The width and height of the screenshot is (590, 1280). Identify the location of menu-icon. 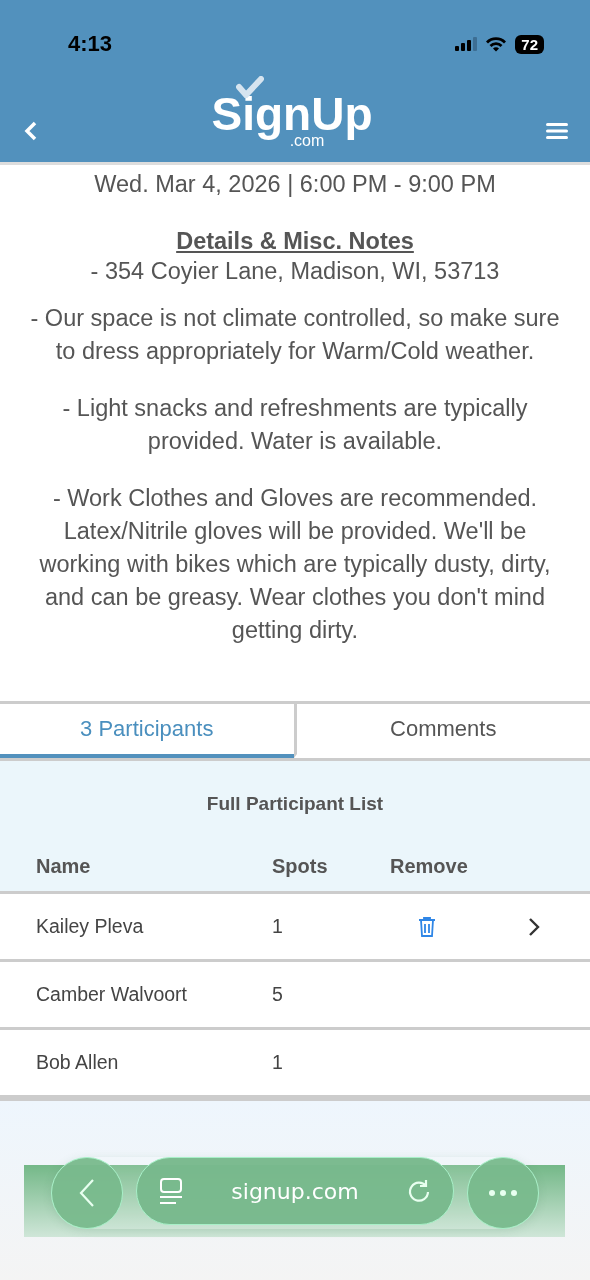
(557, 131).